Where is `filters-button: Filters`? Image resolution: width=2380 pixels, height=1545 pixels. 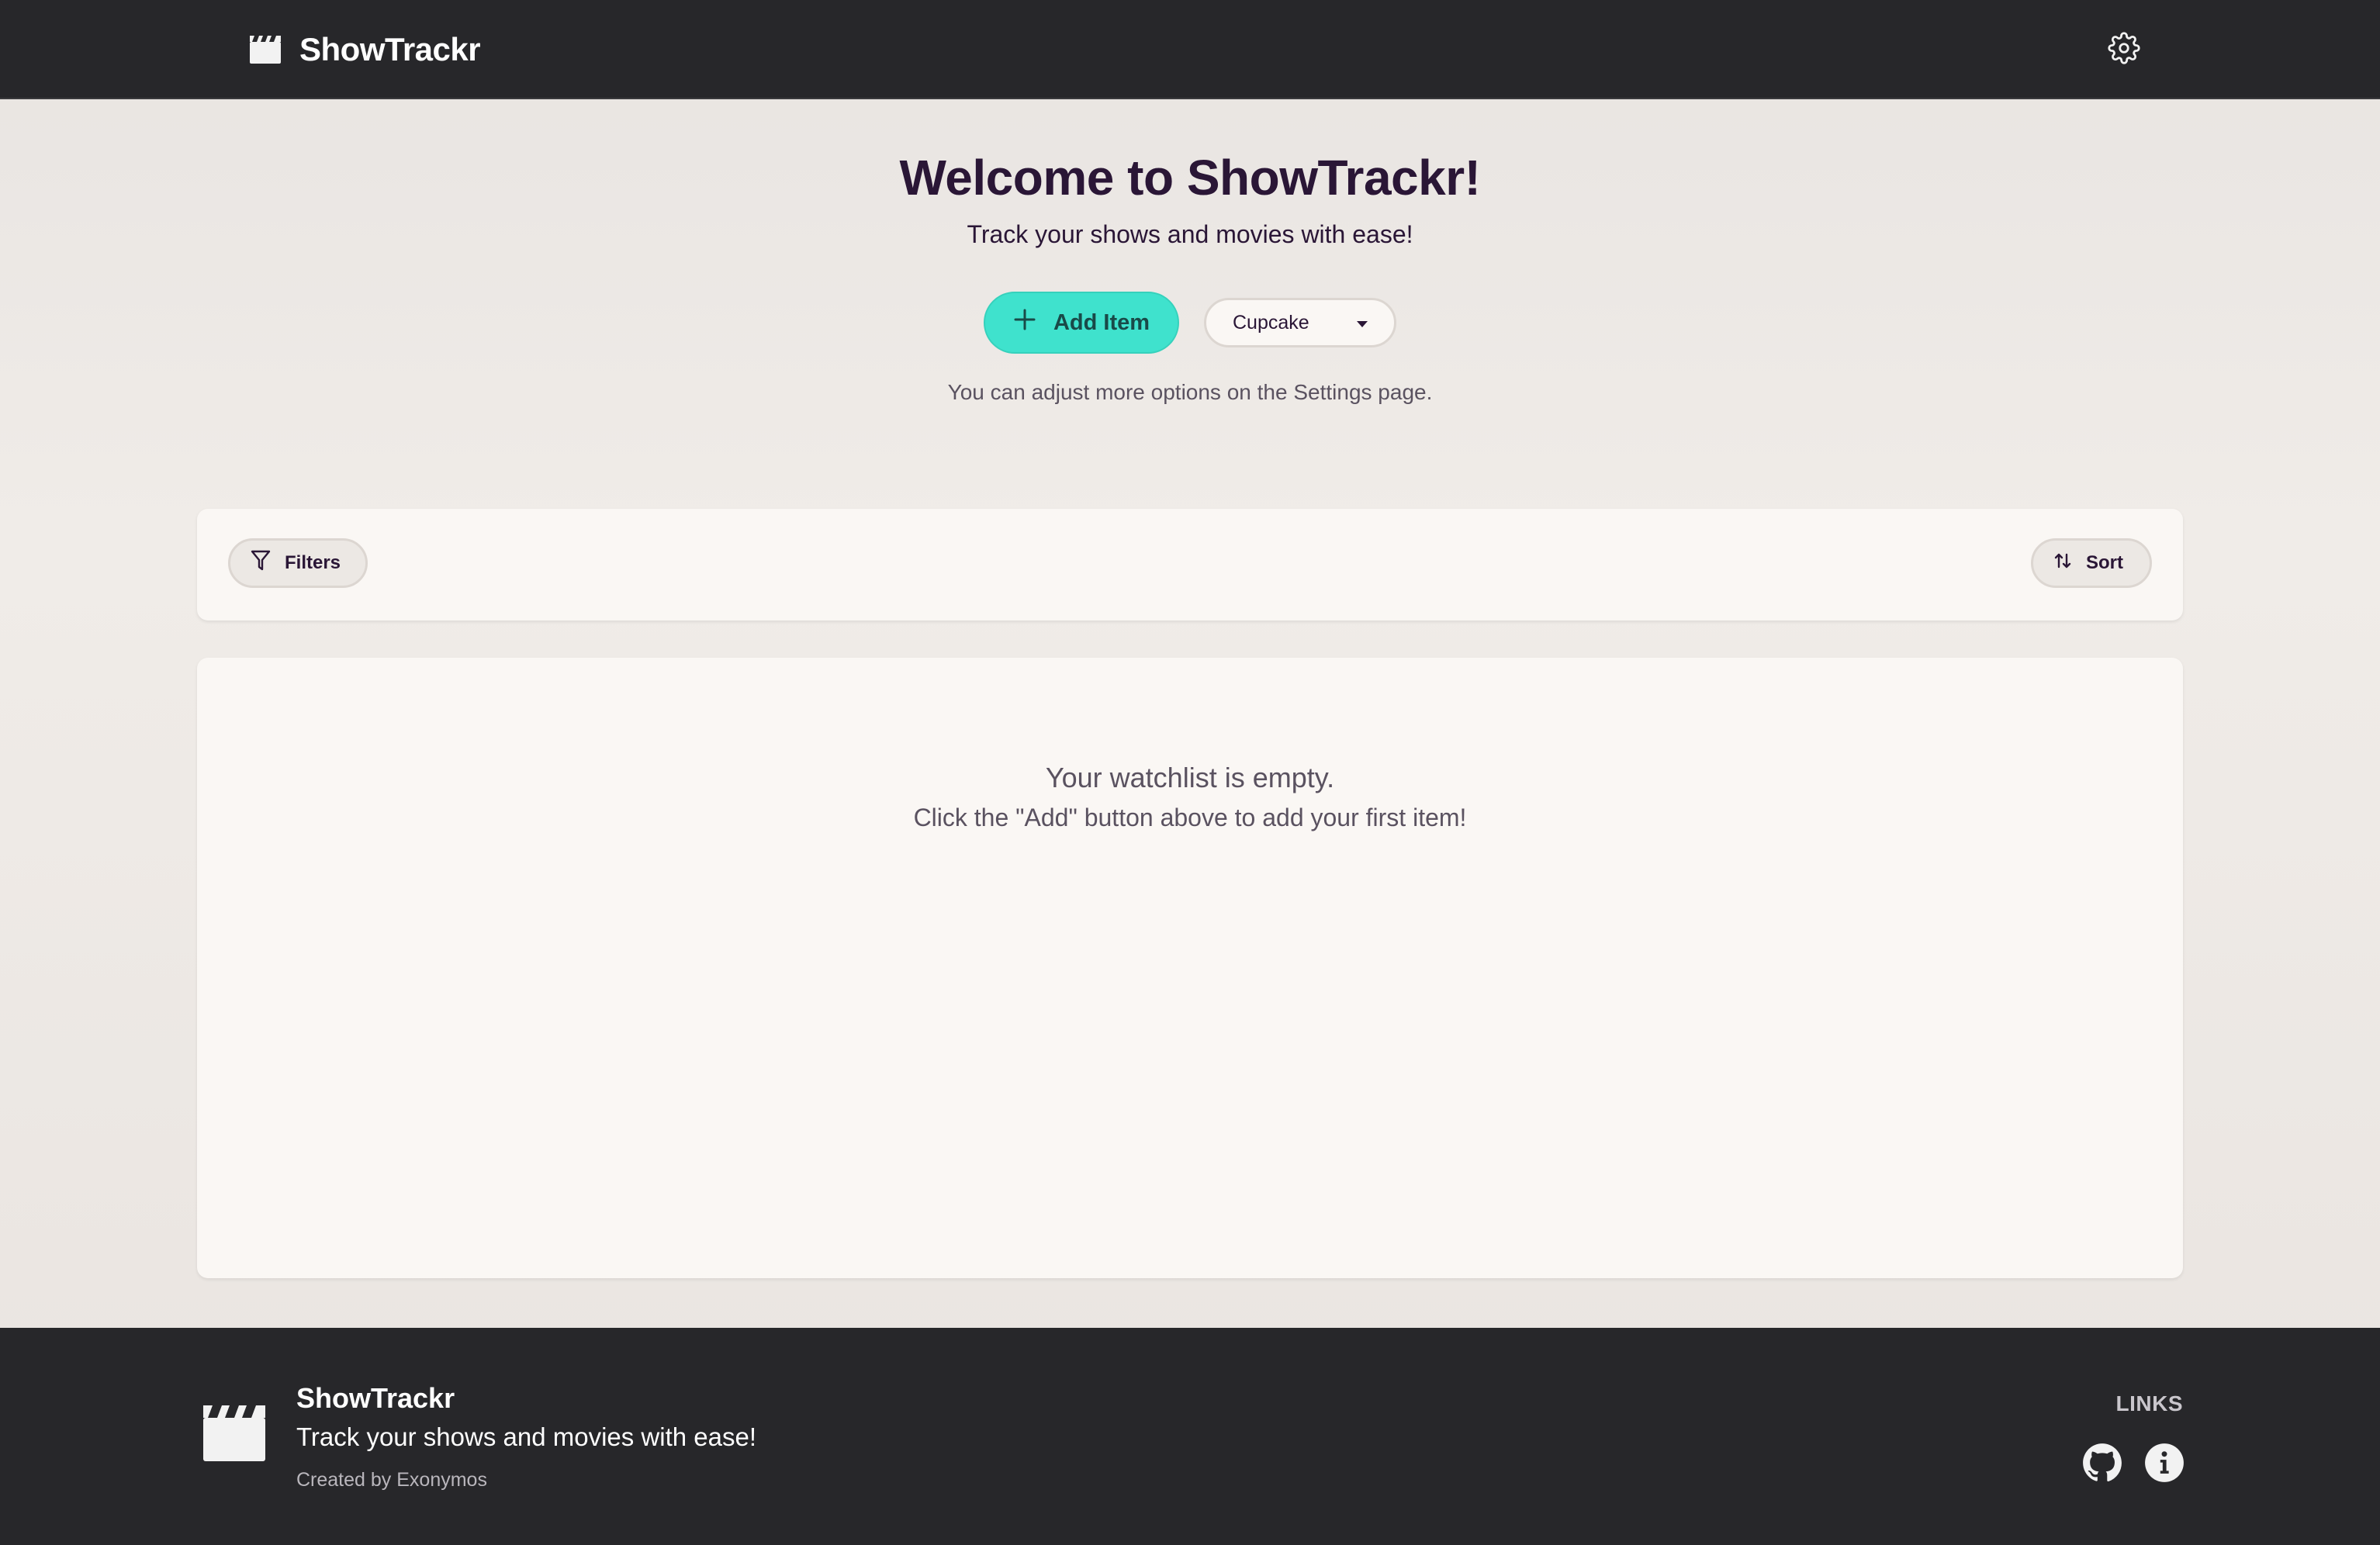 filters-button: Filters is located at coordinates (298, 563).